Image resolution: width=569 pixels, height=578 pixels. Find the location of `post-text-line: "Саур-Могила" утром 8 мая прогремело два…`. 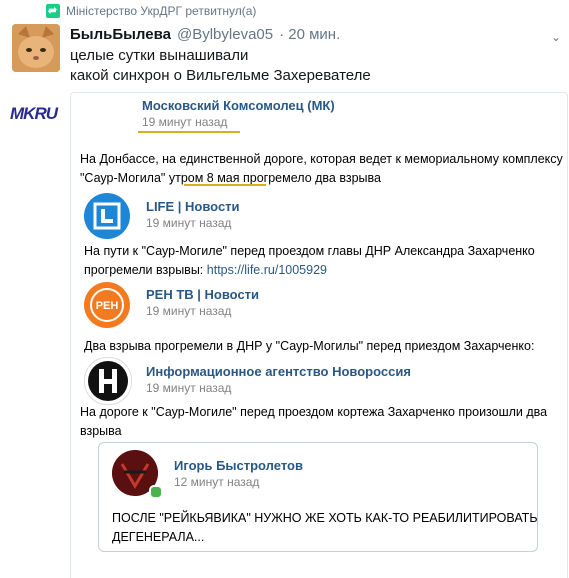

post-text-line: "Саур-Могила" утром 8 мая прогремело два… is located at coordinates (230, 178).